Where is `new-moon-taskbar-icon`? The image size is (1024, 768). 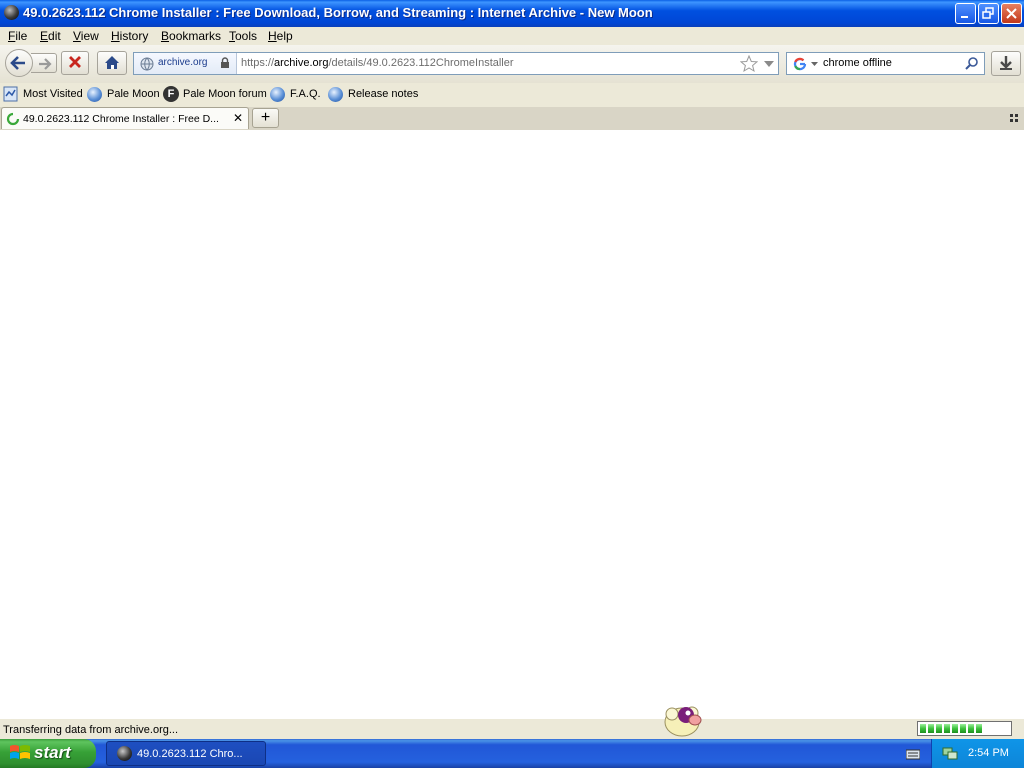 new-moon-taskbar-icon is located at coordinates (124, 753).